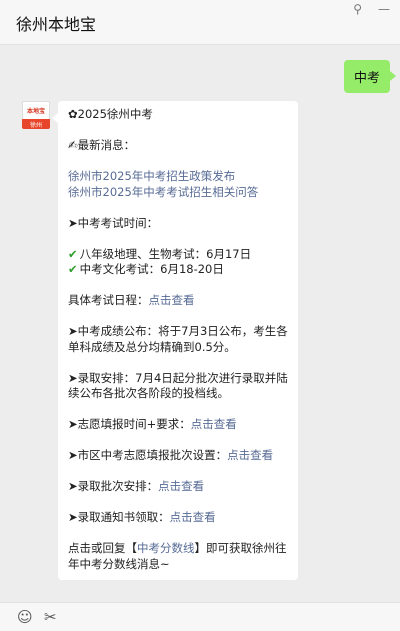 This screenshot has height=631, width=400. I want to click on pin-icon: ⚲, so click(357, 9).